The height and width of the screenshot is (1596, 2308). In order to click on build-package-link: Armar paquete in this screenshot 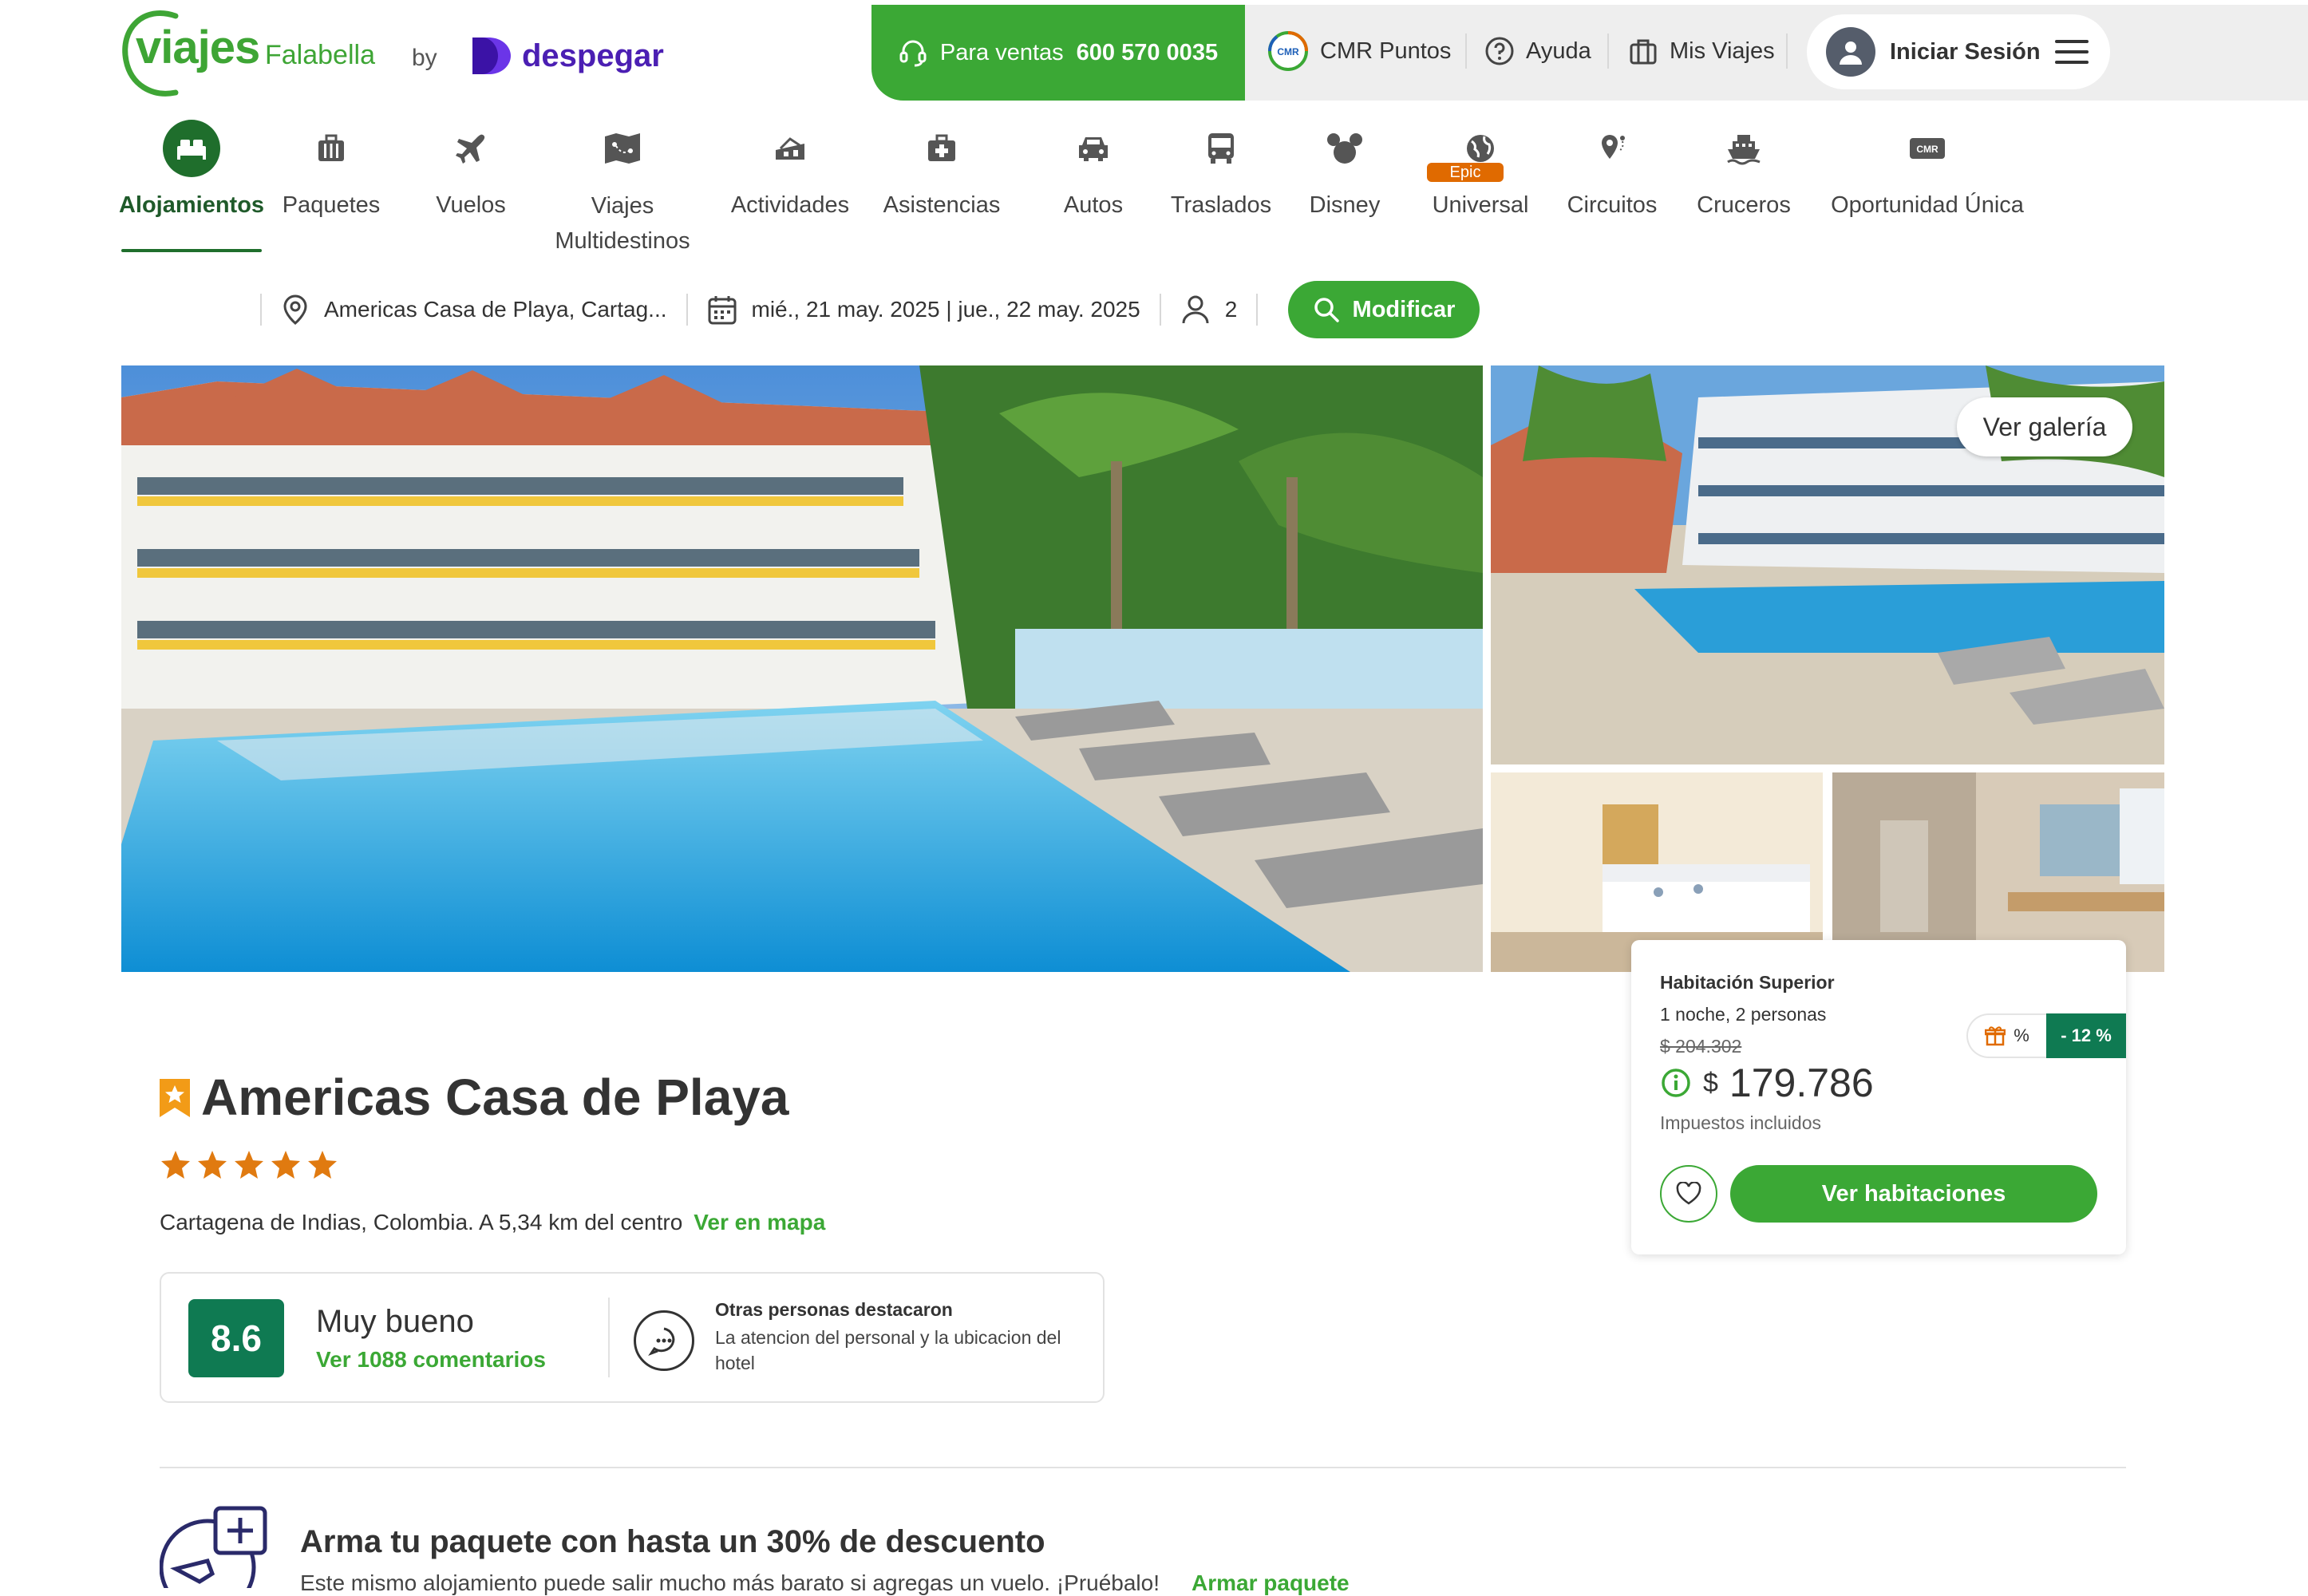, I will do `click(1271, 1582)`.